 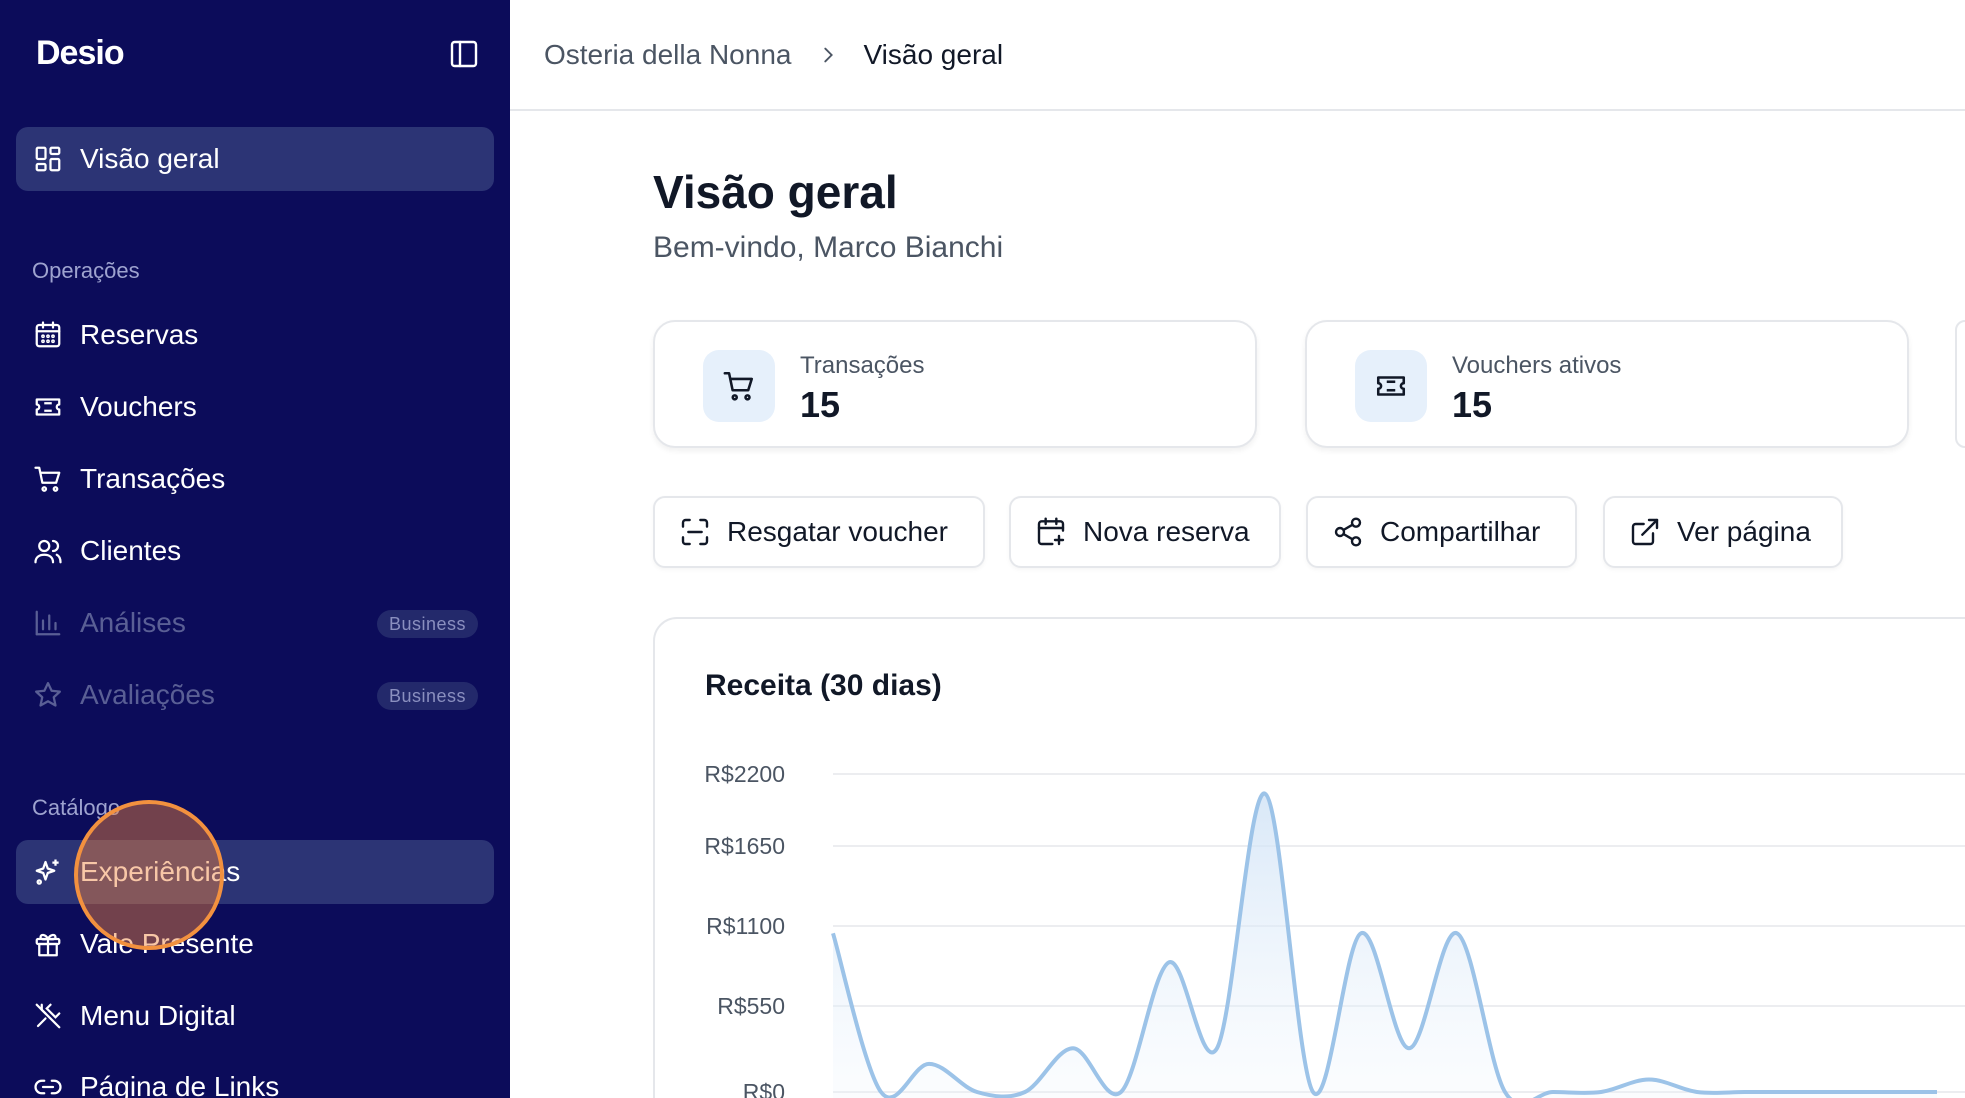 What do you see at coordinates (255, 335) in the screenshot?
I see `sidebar-item-reservations: Reservas` at bounding box center [255, 335].